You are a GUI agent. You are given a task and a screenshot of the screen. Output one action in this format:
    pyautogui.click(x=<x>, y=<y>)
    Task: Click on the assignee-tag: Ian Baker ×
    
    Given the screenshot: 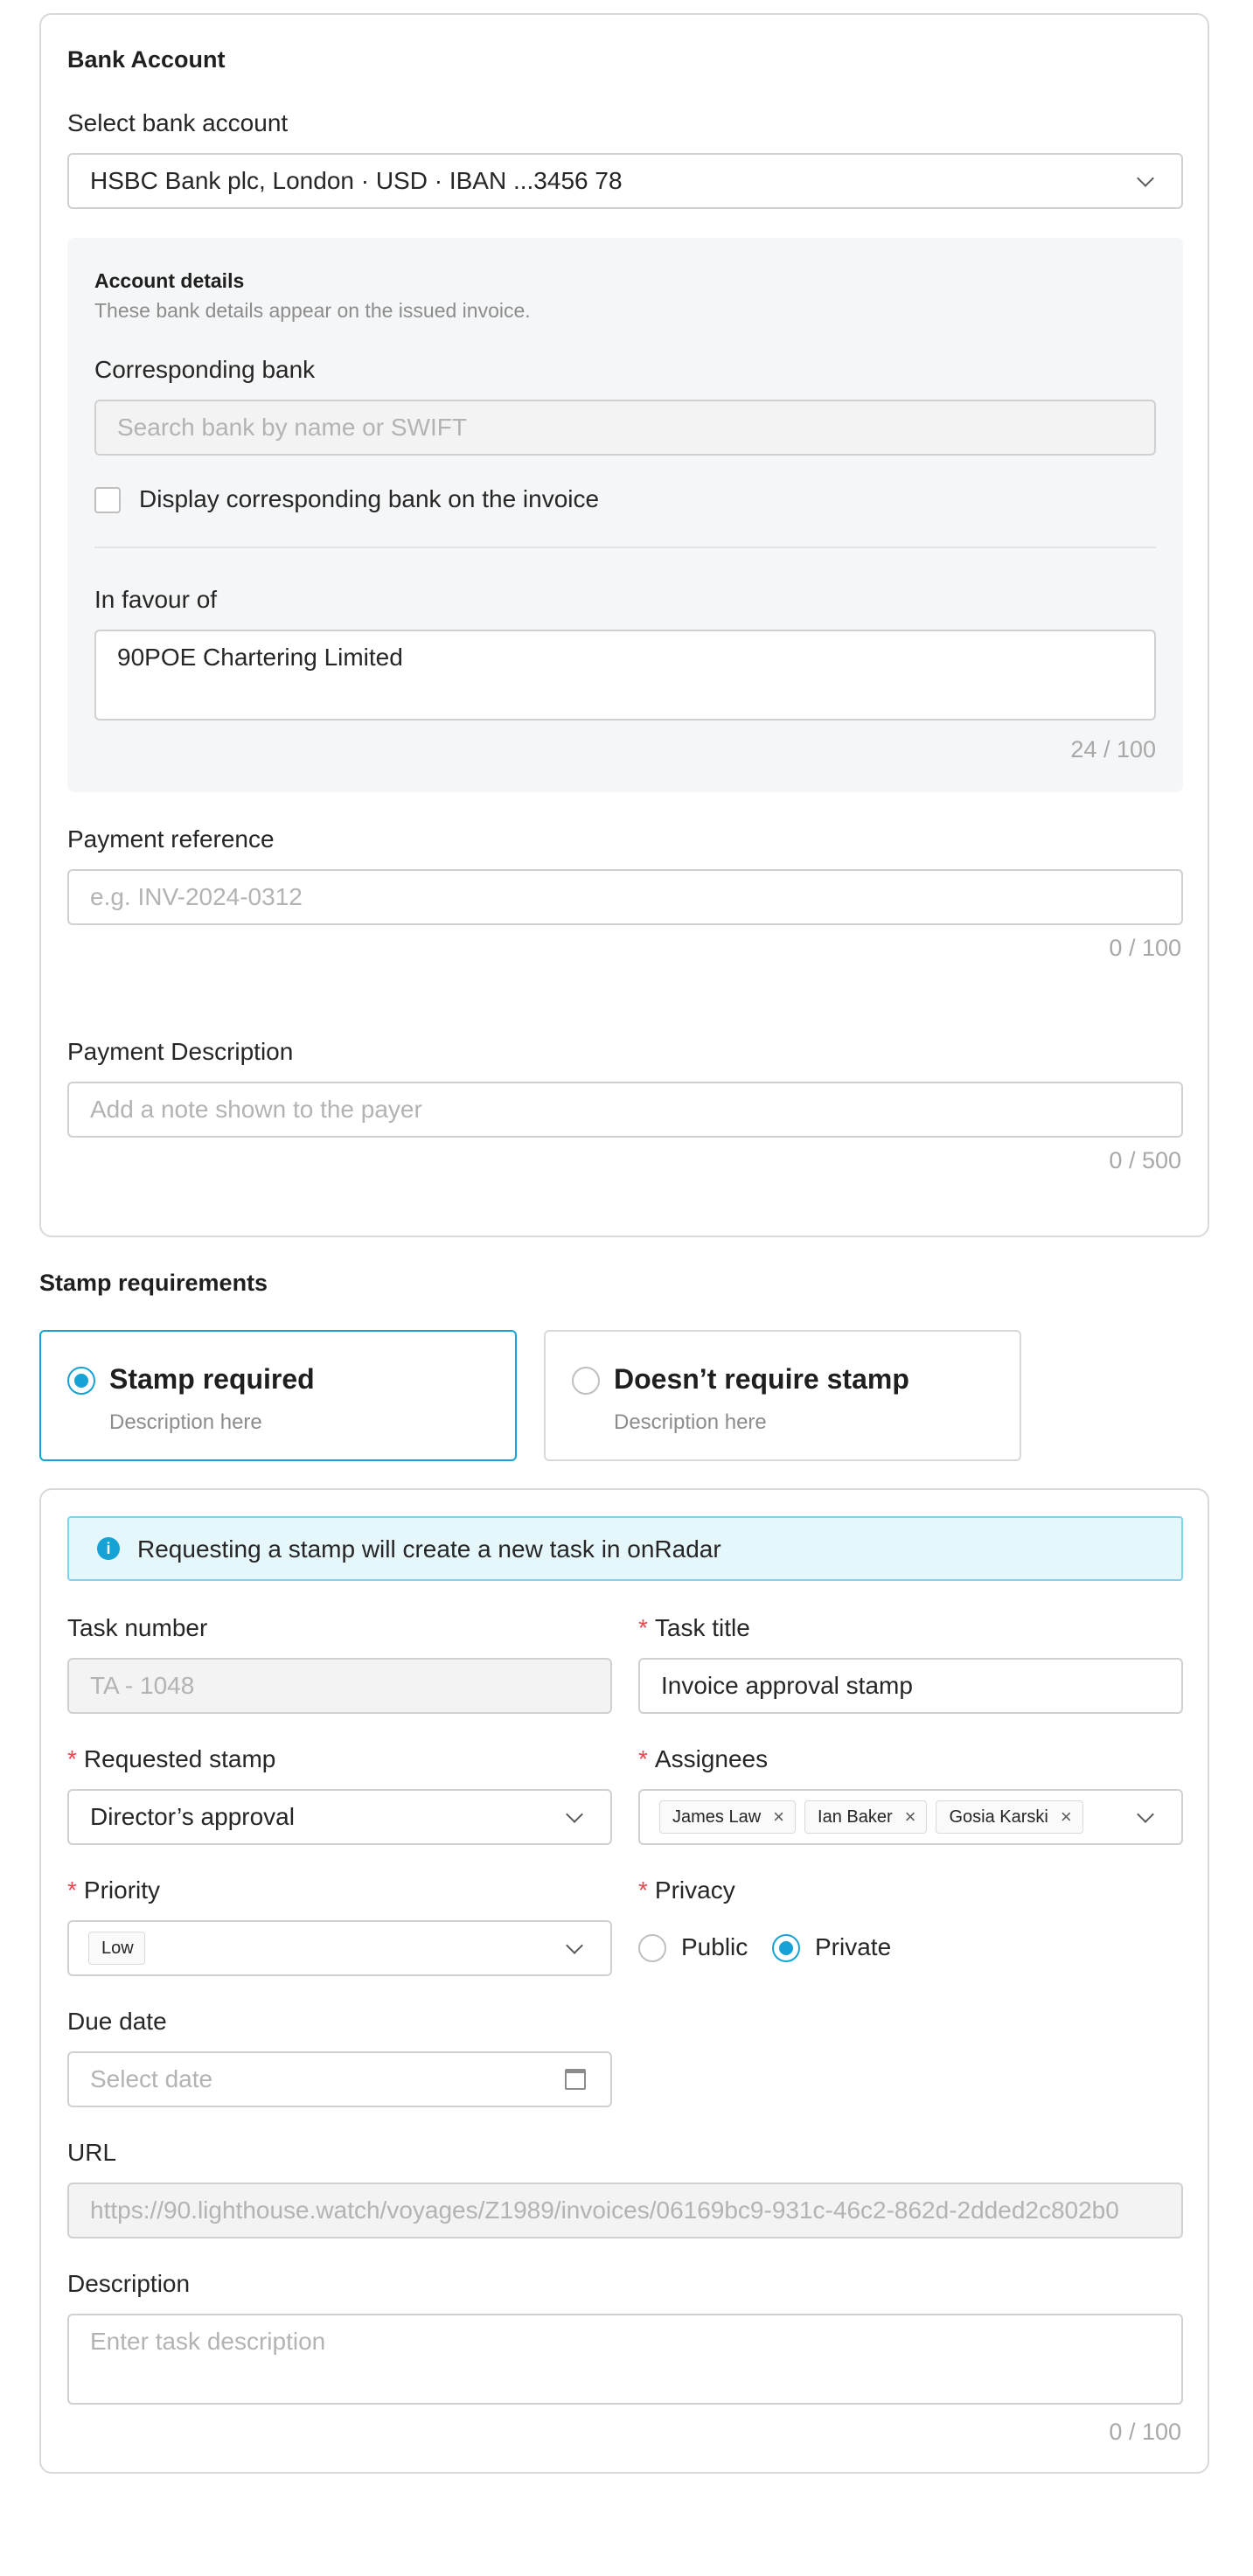 What is the action you would take?
    pyautogui.click(x=866, y=1817)
    